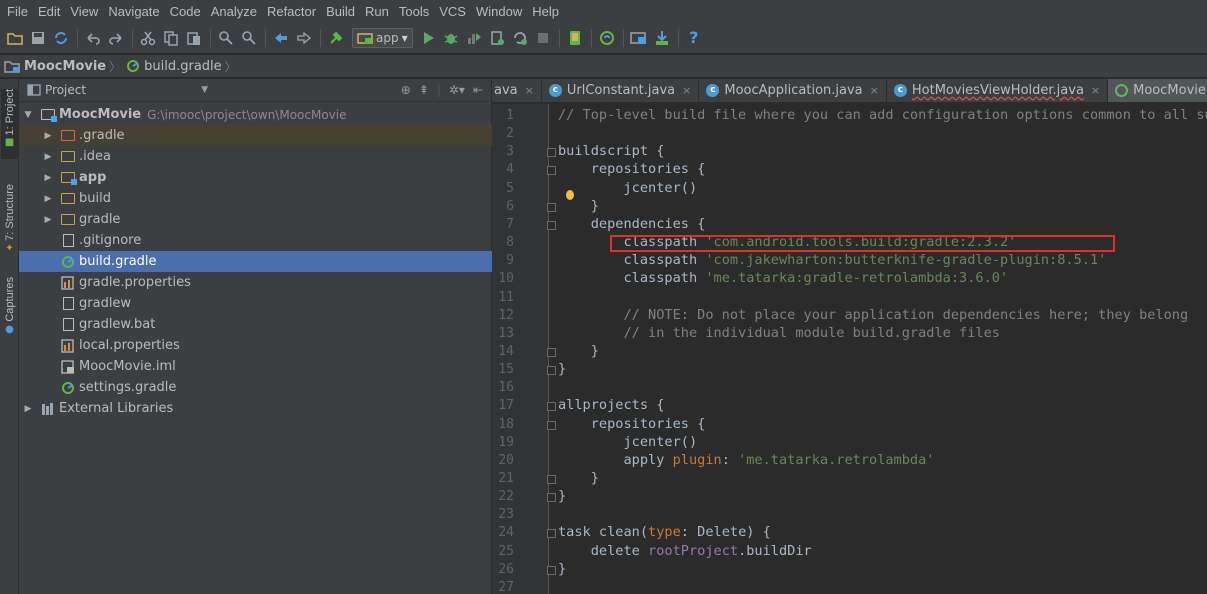 This screenshot has height=594, width=1207. Describe the element at coordinates (28, 115) in the screenshot. I see `expanded-arrow-icon: ▼` at that location.